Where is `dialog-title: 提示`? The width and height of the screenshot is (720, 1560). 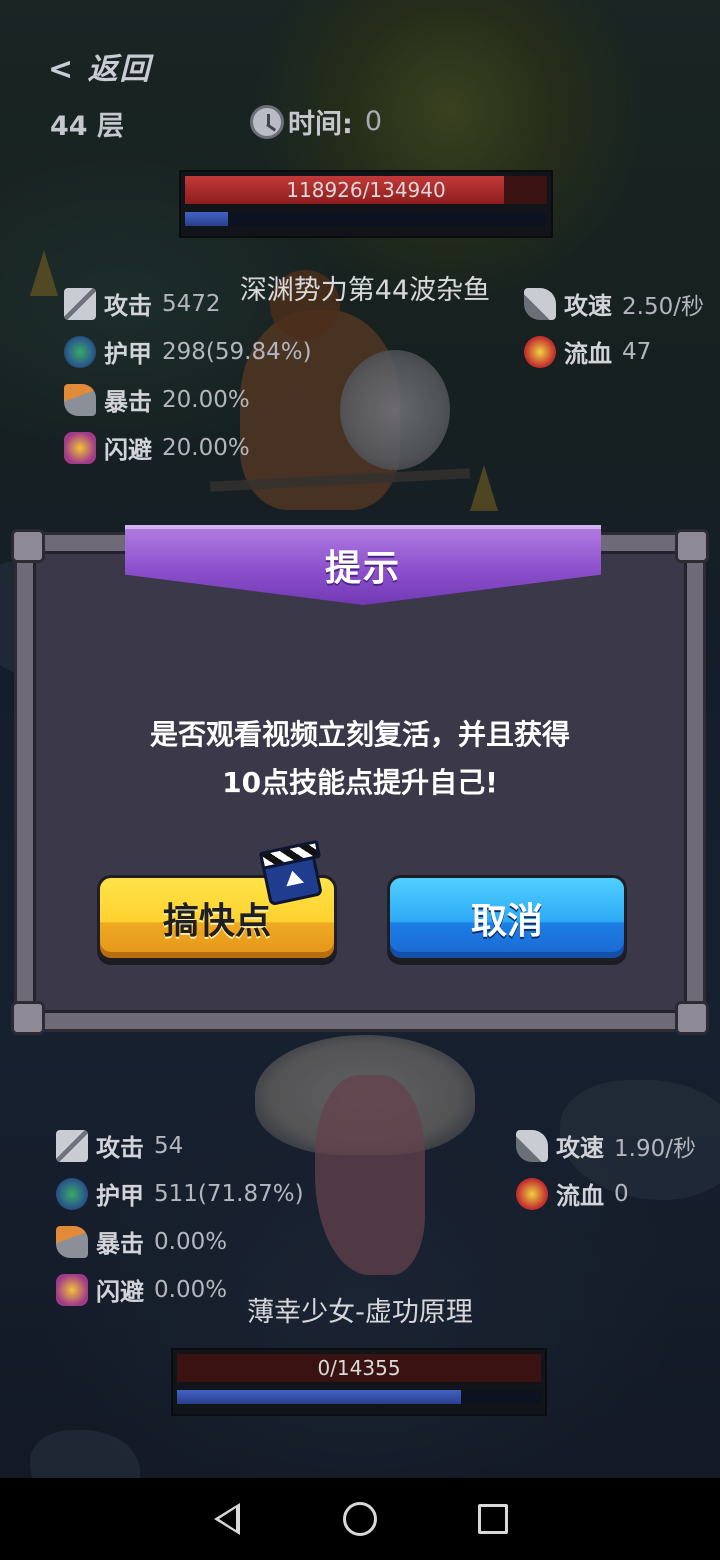 dialog-title: 提示 is located at coordinates (362, 568).